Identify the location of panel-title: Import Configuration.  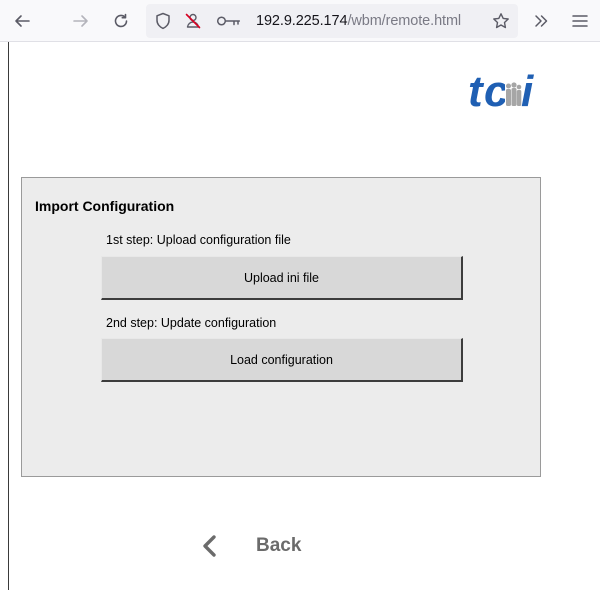
(105, 206).